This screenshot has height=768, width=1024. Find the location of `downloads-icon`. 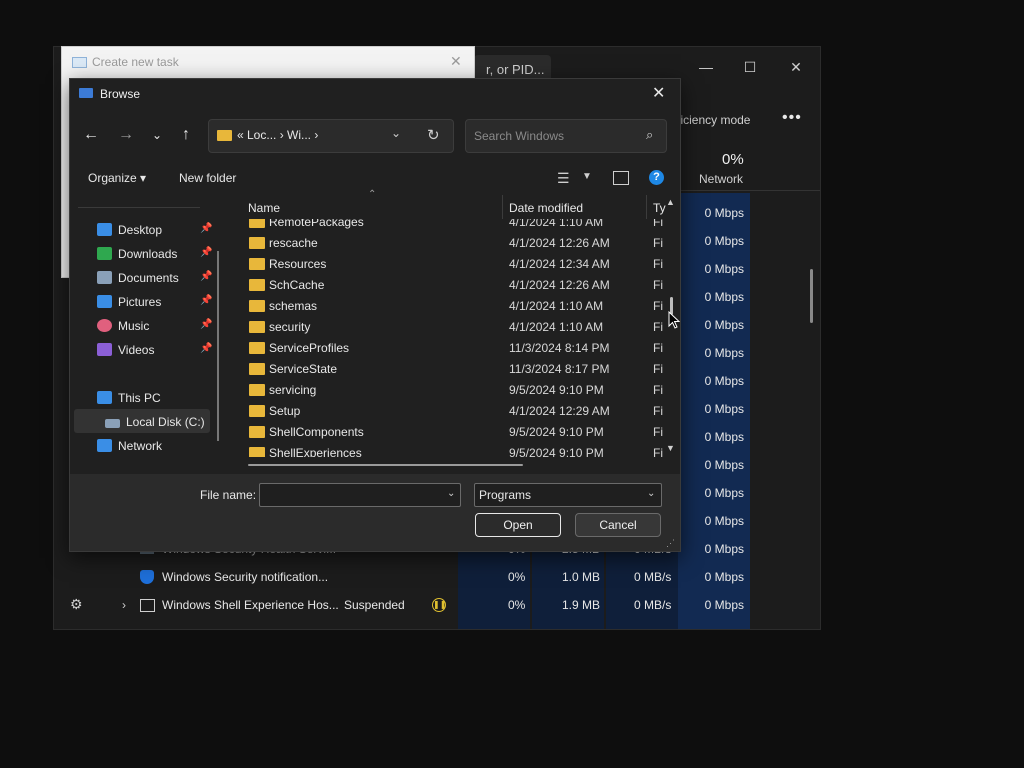

downloads-icon is located at coordinates (104, 253).